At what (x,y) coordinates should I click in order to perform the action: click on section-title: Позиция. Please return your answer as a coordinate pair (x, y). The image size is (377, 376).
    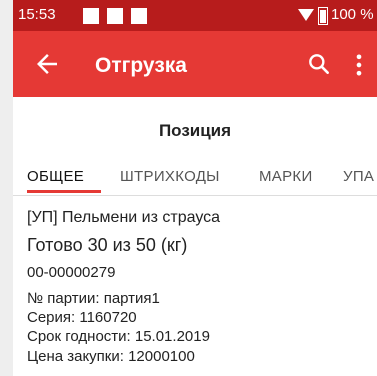
    Looking at the image, I should click on (195, 130).